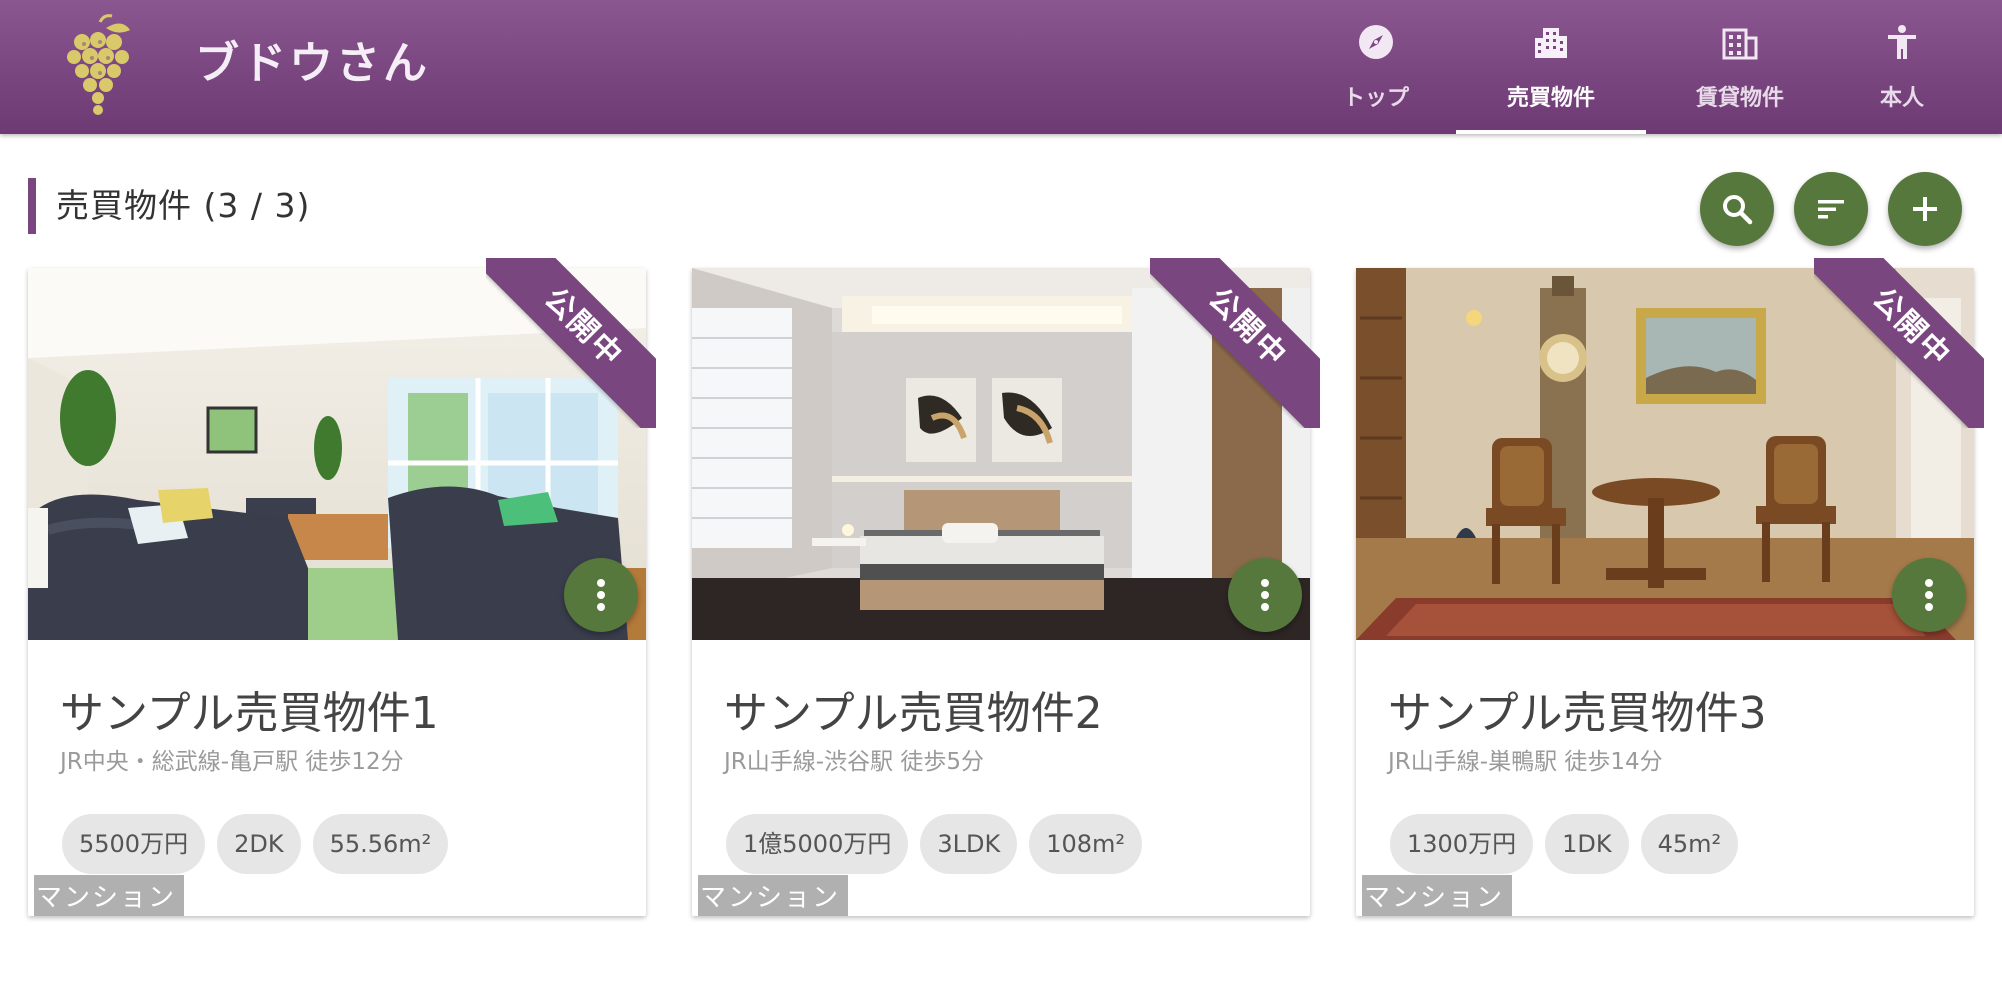  Describe the element at coordinates (817, 844) in the screenshot. I see `price-chip: 1億5000万円` at that location.